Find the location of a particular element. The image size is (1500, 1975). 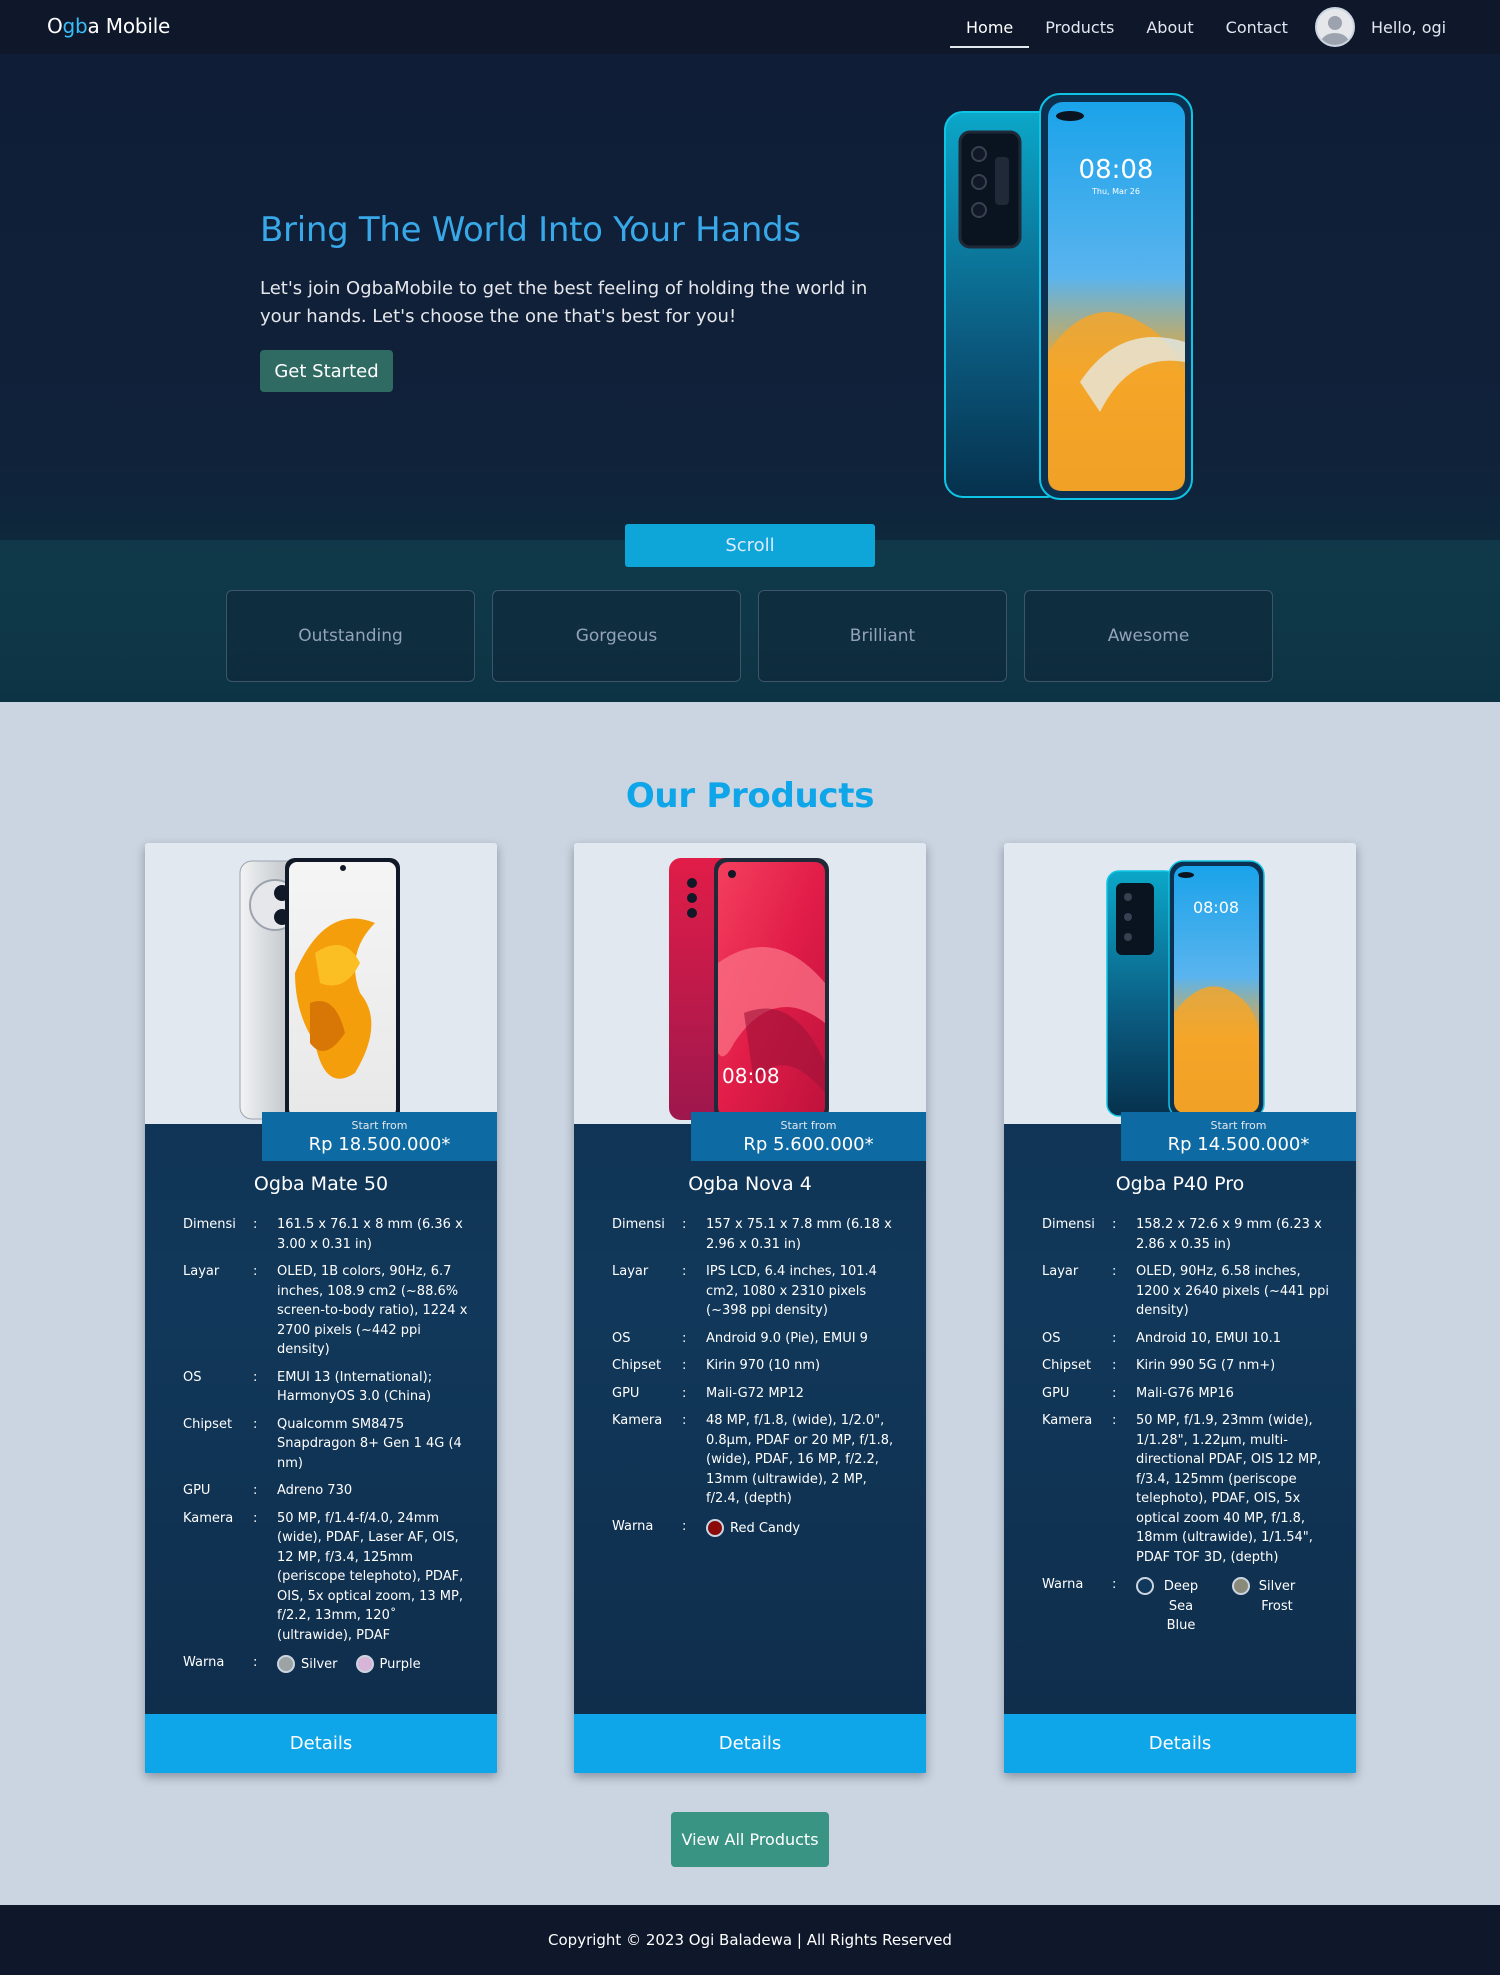

spec-row-chipset: Chipset: Kirin 970 (10 nm) is located at coordinates (716, 1365).